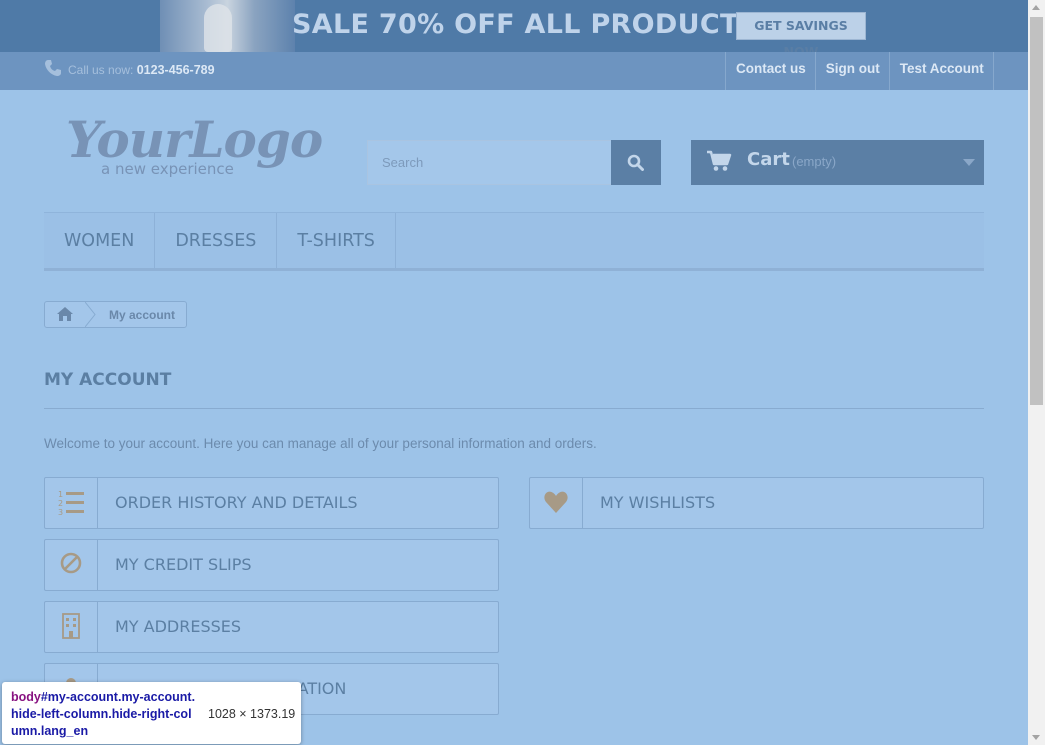  What do you see at coordinates (71, 503) in the screenshot?
I see `list-ol-icon: 123` at bounding box center [71, 503].